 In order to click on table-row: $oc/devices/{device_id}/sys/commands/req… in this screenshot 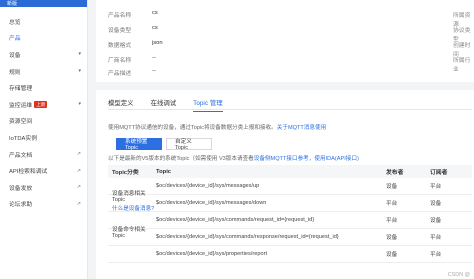, I will do `click(290, 220)`.